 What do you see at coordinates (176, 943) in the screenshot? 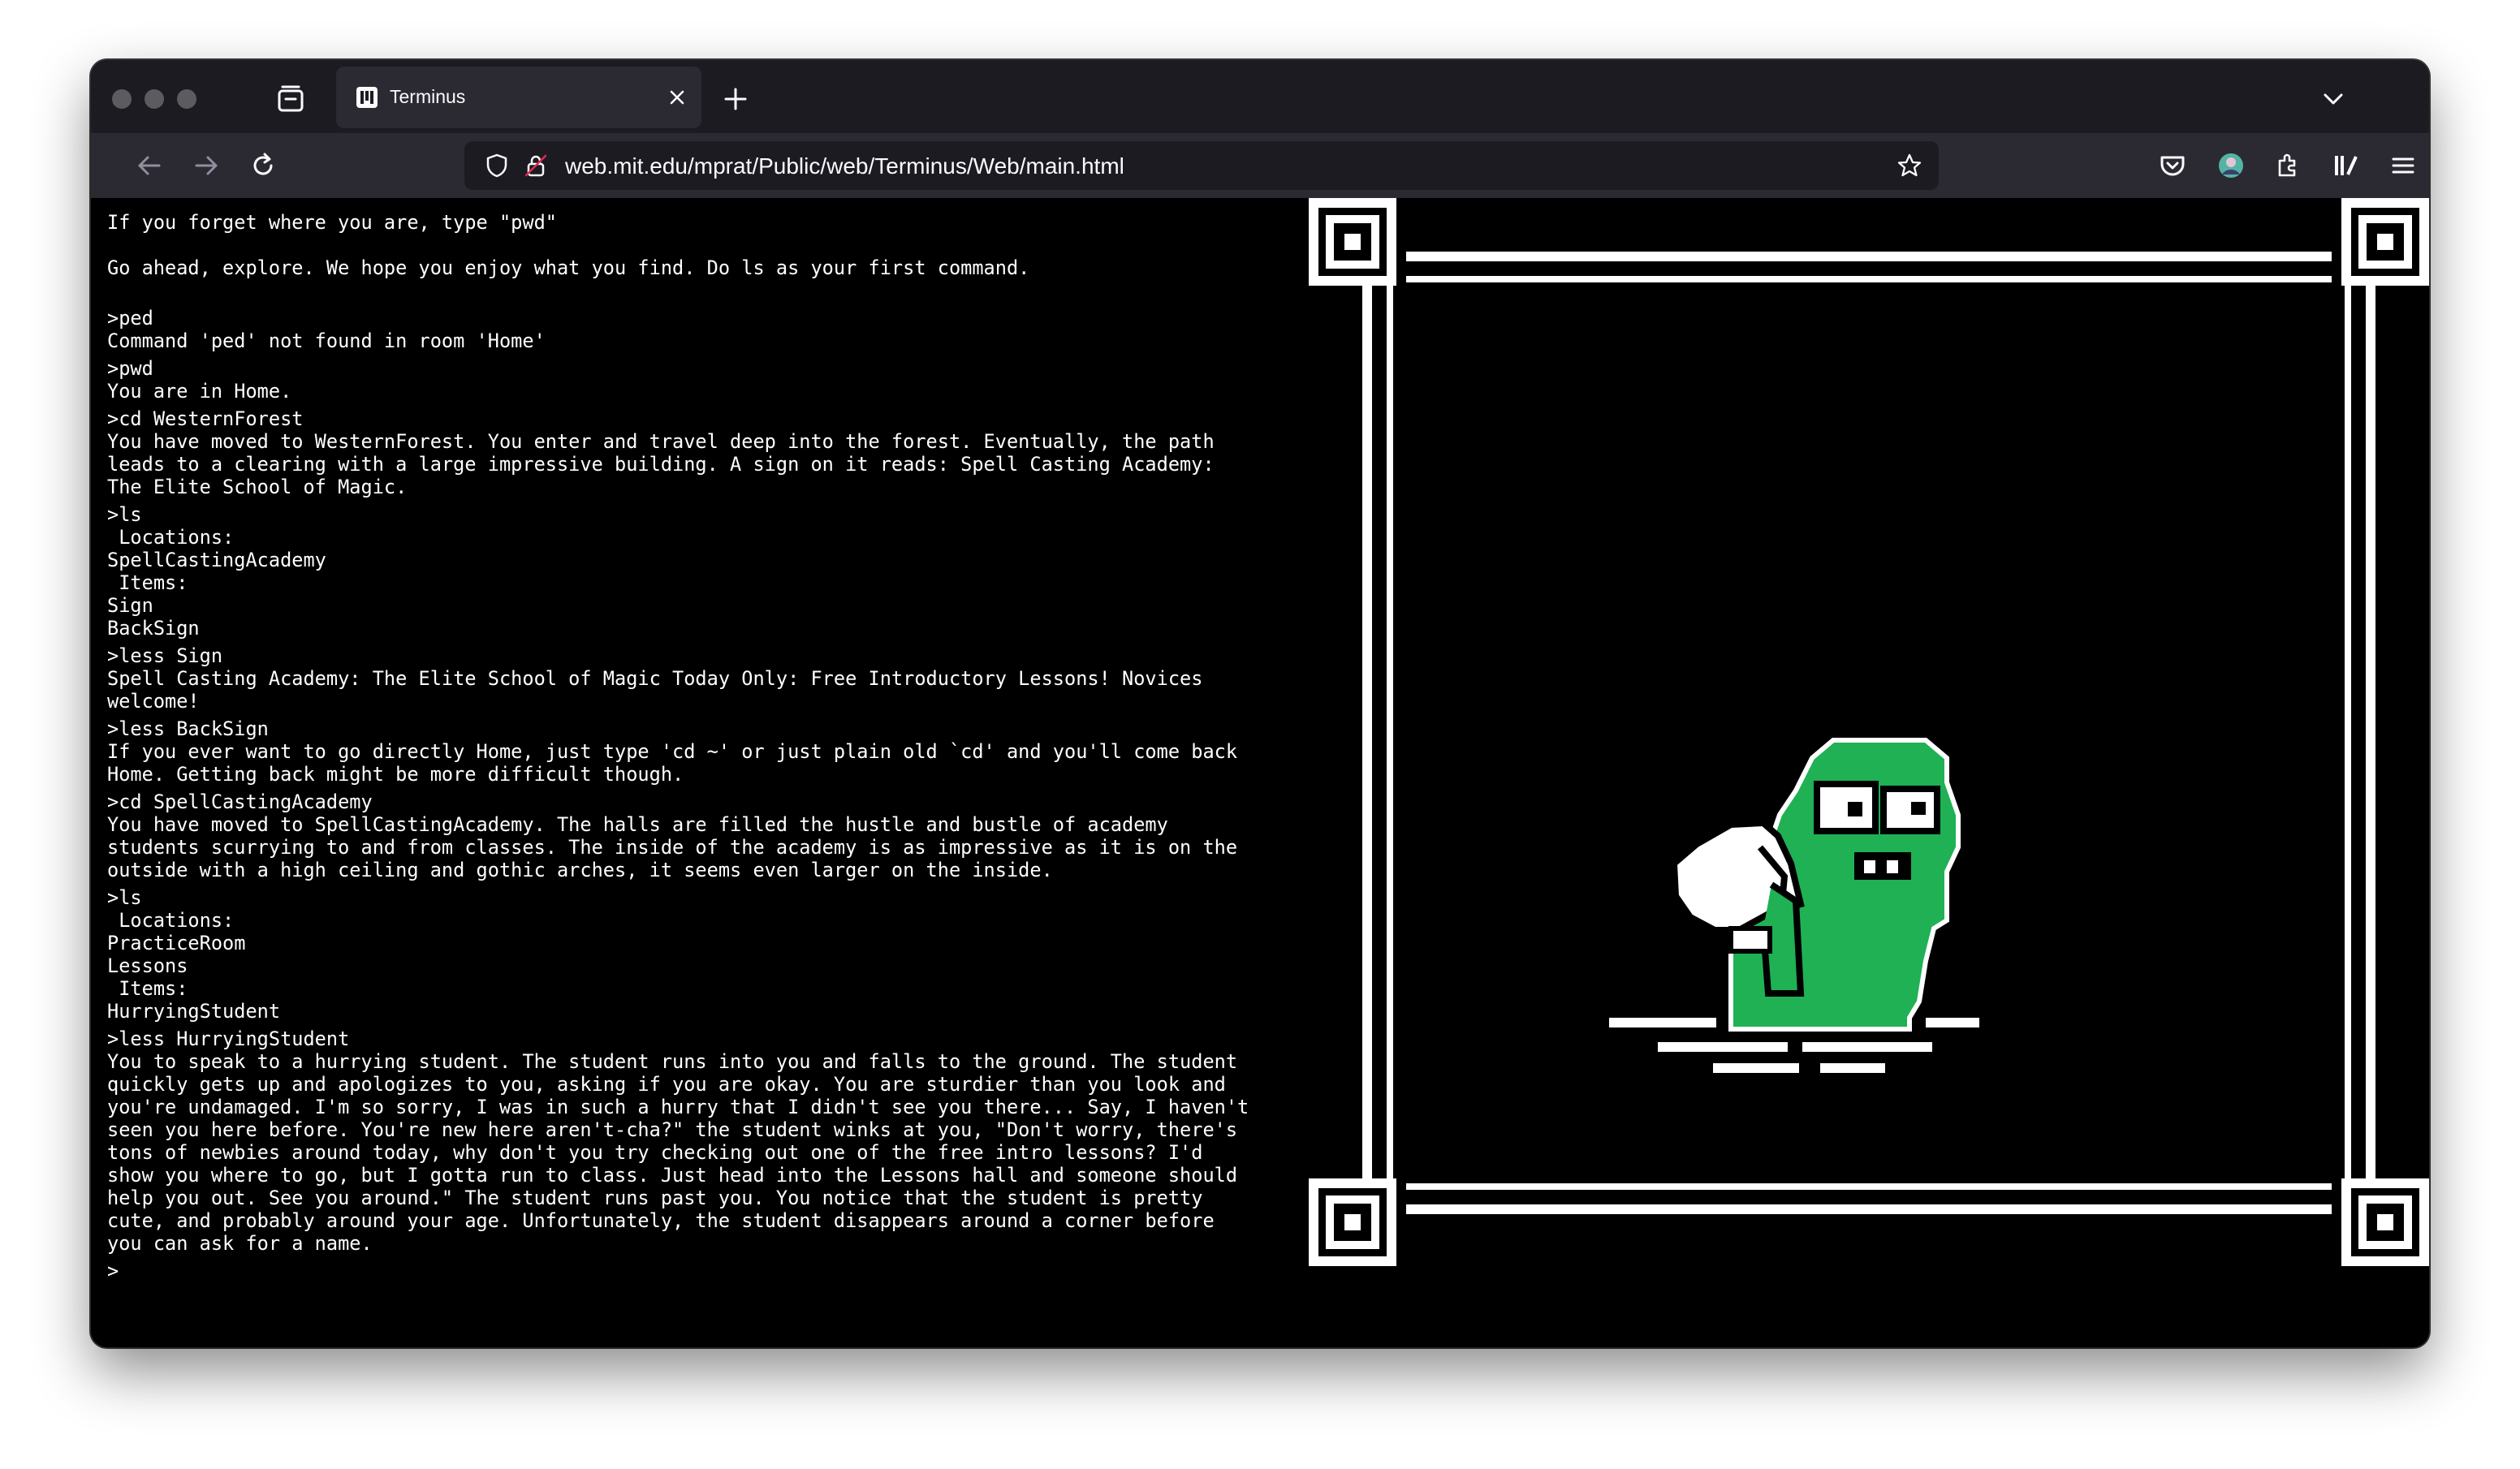
I see `terminal-output-line: PracticeRoom` at bounding box center [176, 943].